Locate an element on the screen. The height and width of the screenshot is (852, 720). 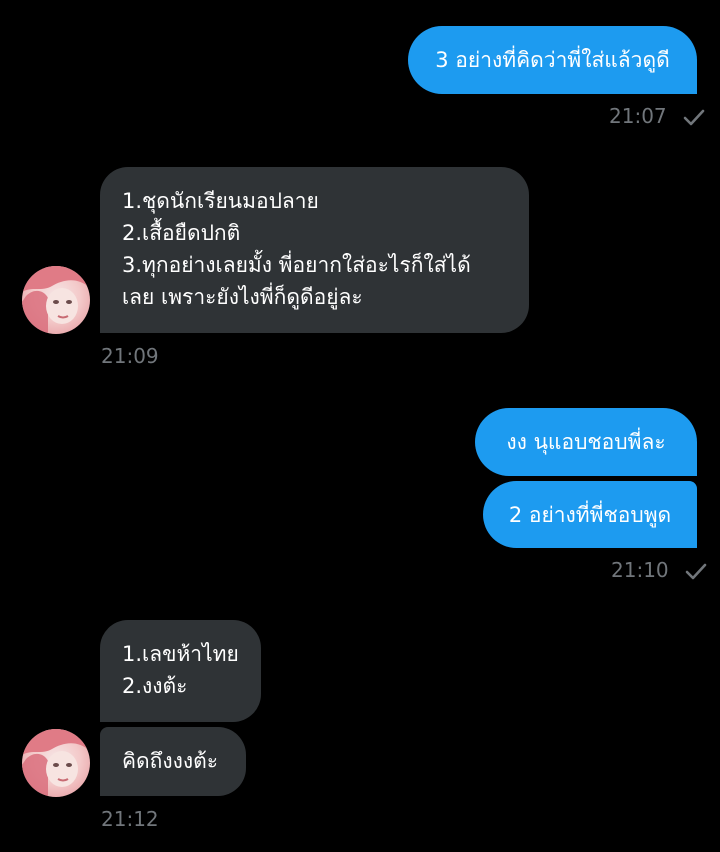
message-line: คิดถึงงงต้ะ is located at coordinates (170, 761).